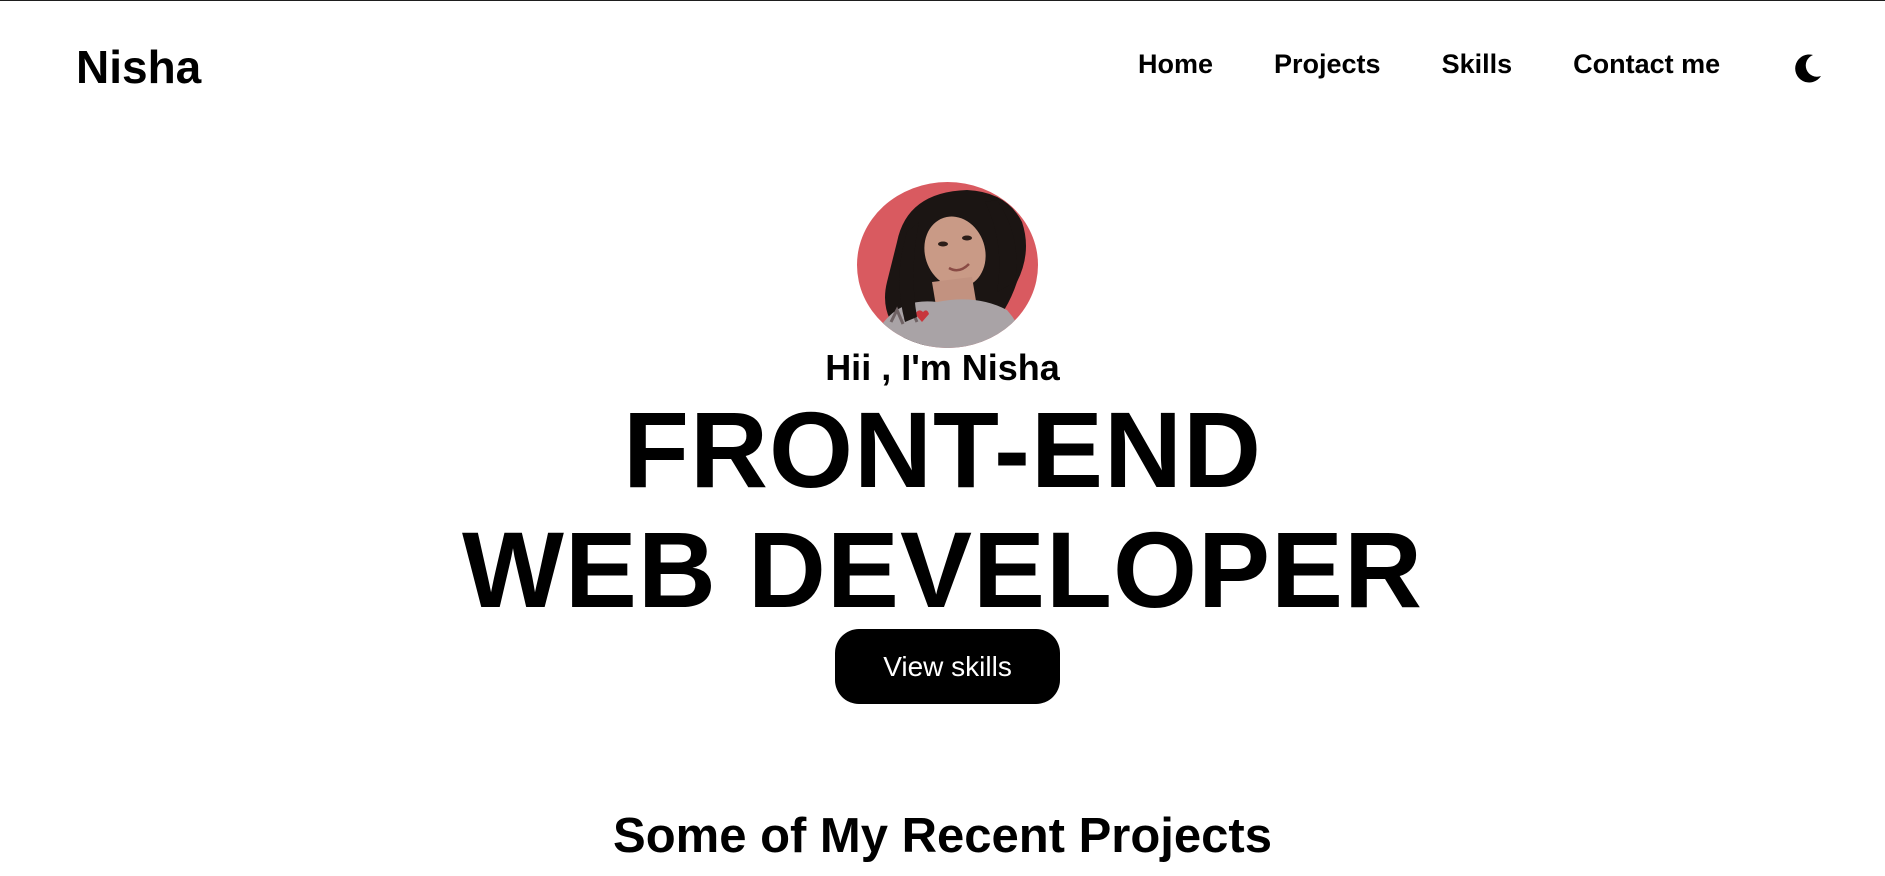  What do you see at coordinates (947, 666) in the screenshot?
I see `view-skills-button: View skills` at bounding box center [947, 666].